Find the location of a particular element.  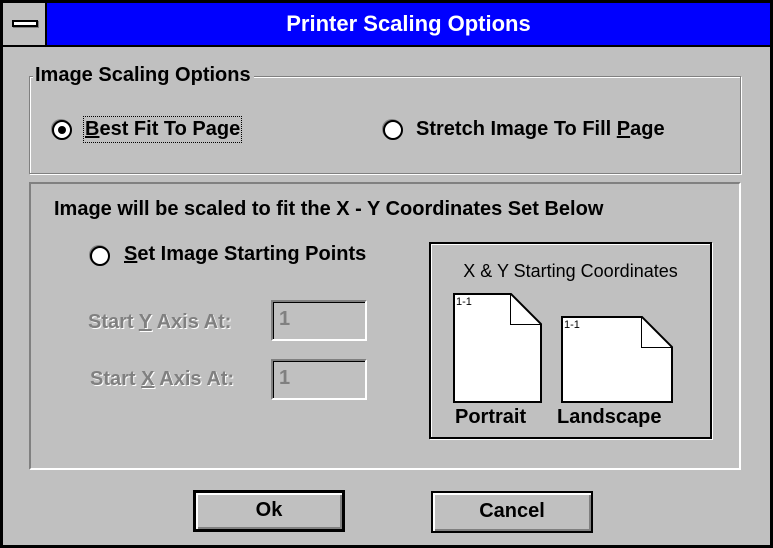

start-y-label: Start Y Axis At: is located at coordinates (159, 322).